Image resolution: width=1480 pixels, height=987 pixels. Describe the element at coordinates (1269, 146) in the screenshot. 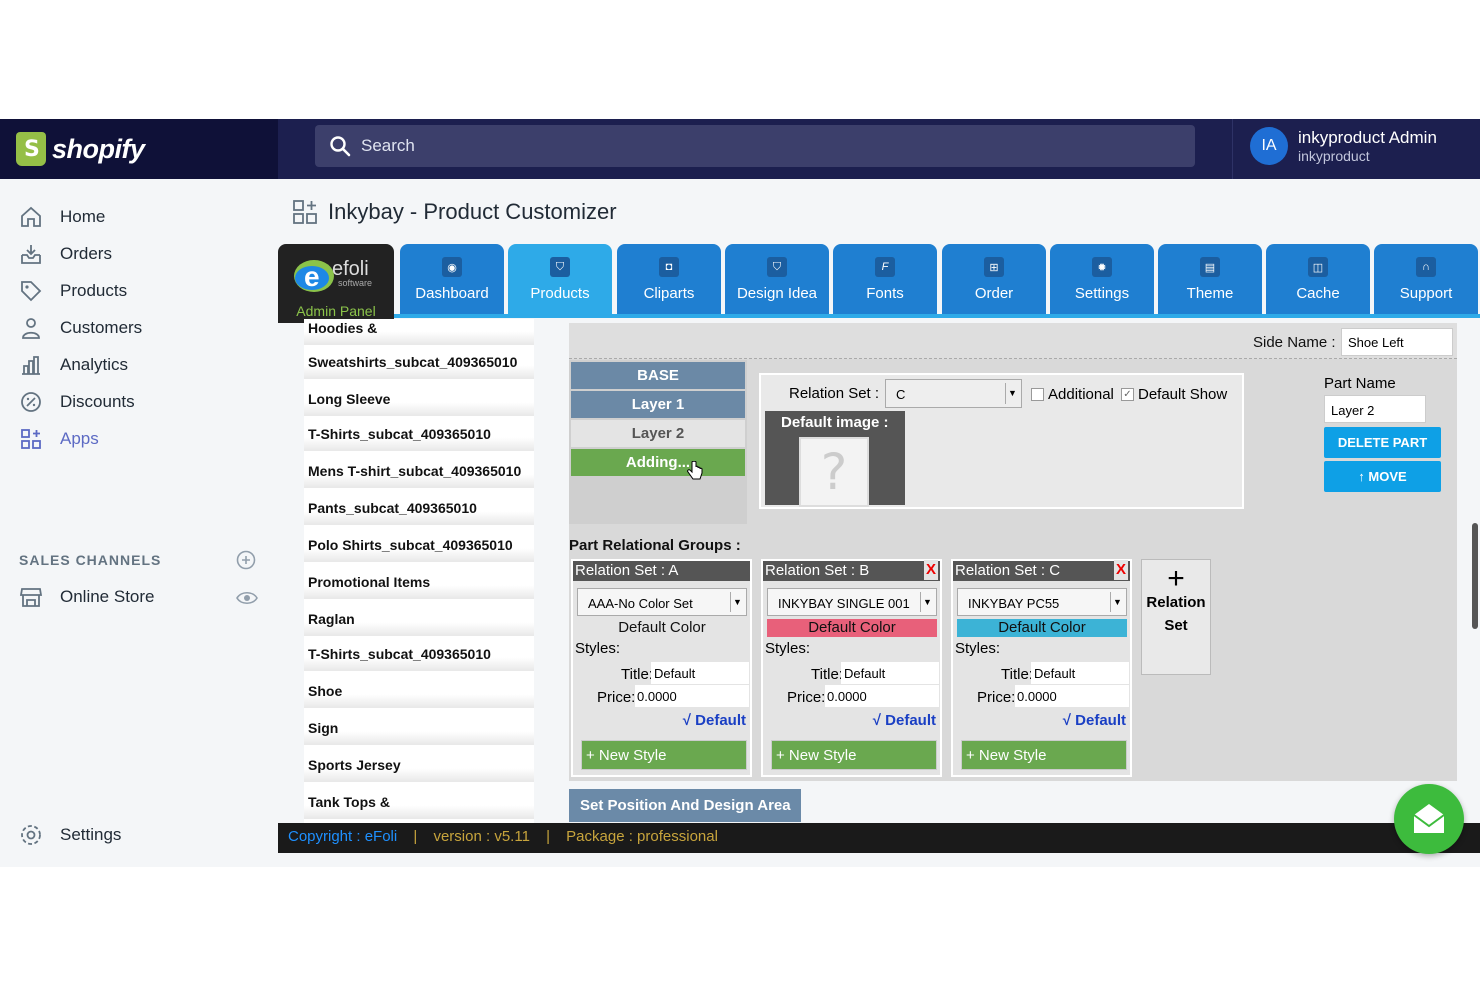

I see `avatar: IA` at that location.